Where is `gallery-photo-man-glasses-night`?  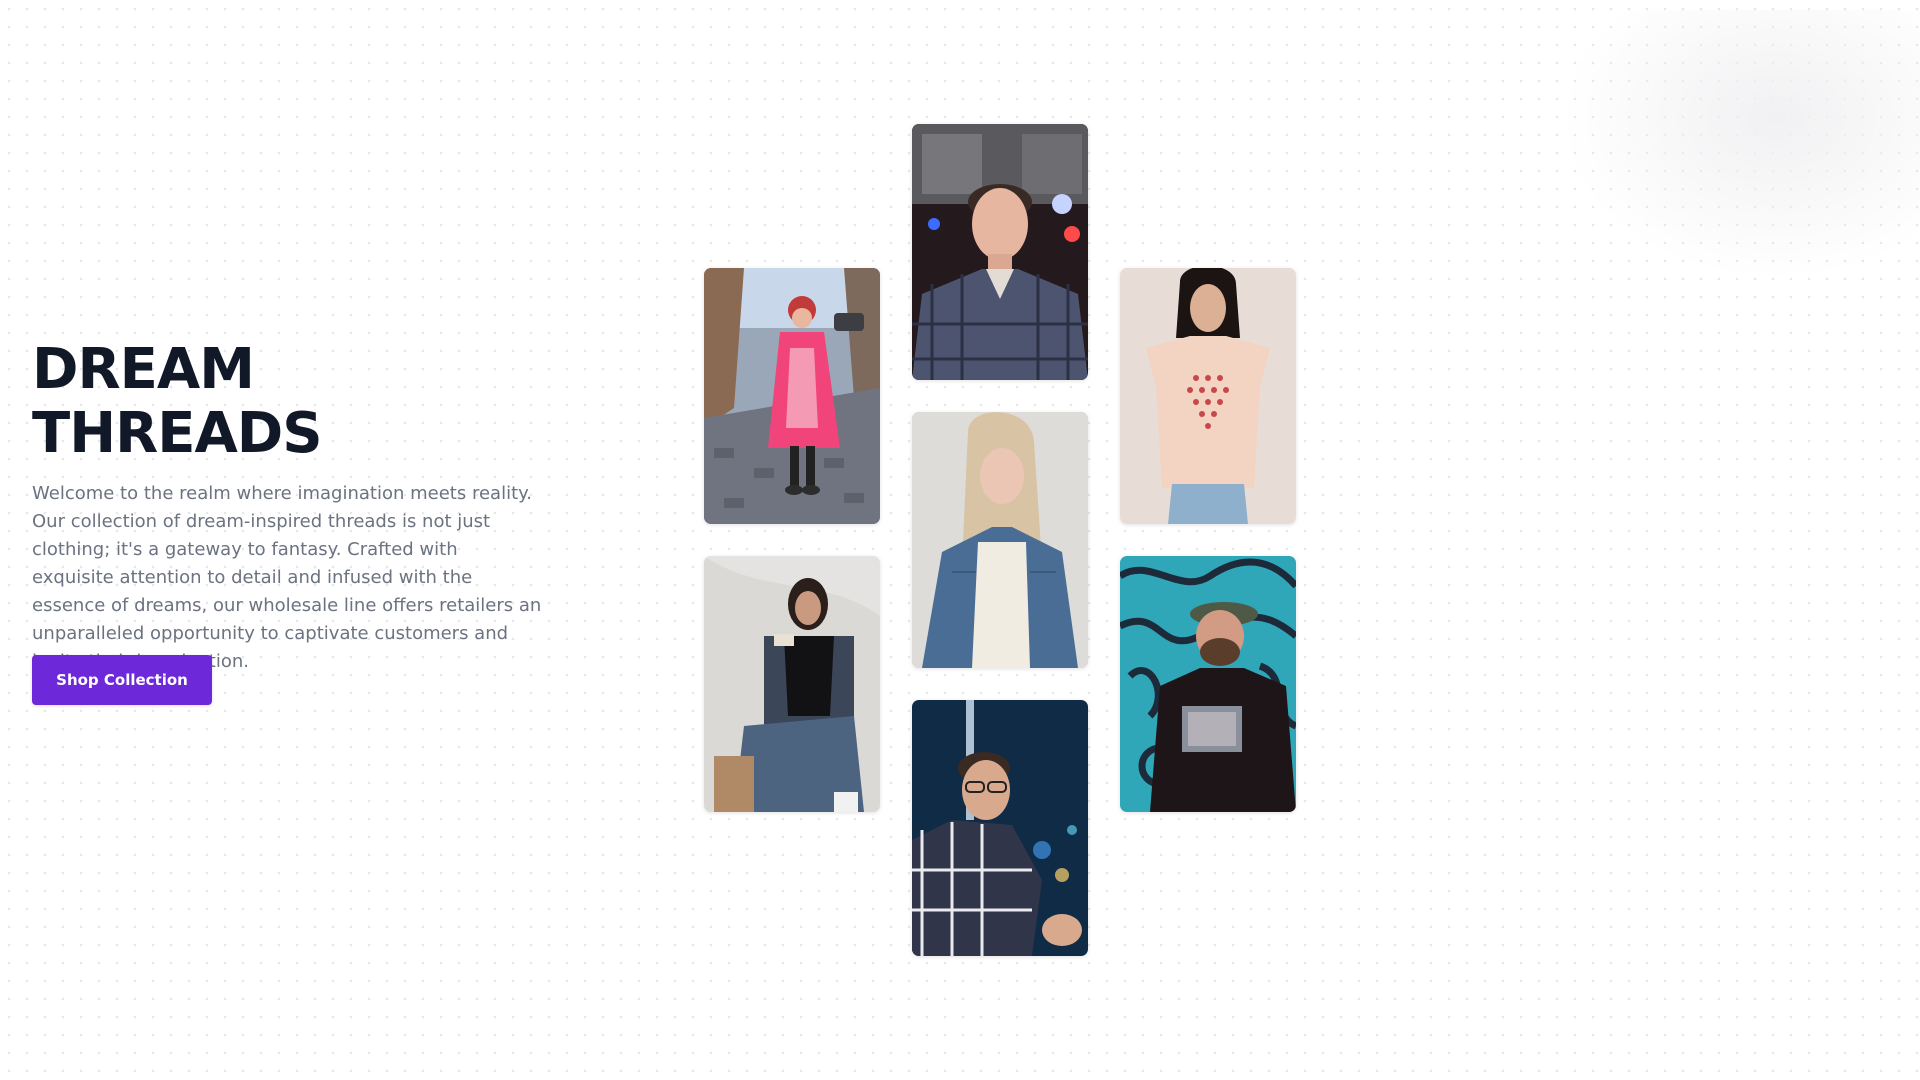
gallery-photo-man-glasses-night is located at coordinates (1000, 828).